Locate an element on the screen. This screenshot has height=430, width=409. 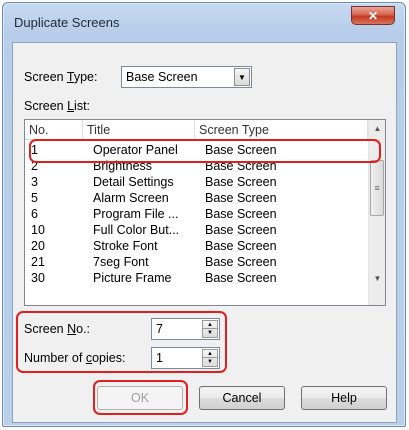
item-title: Operator Panel is located at coordinates (135, 150).